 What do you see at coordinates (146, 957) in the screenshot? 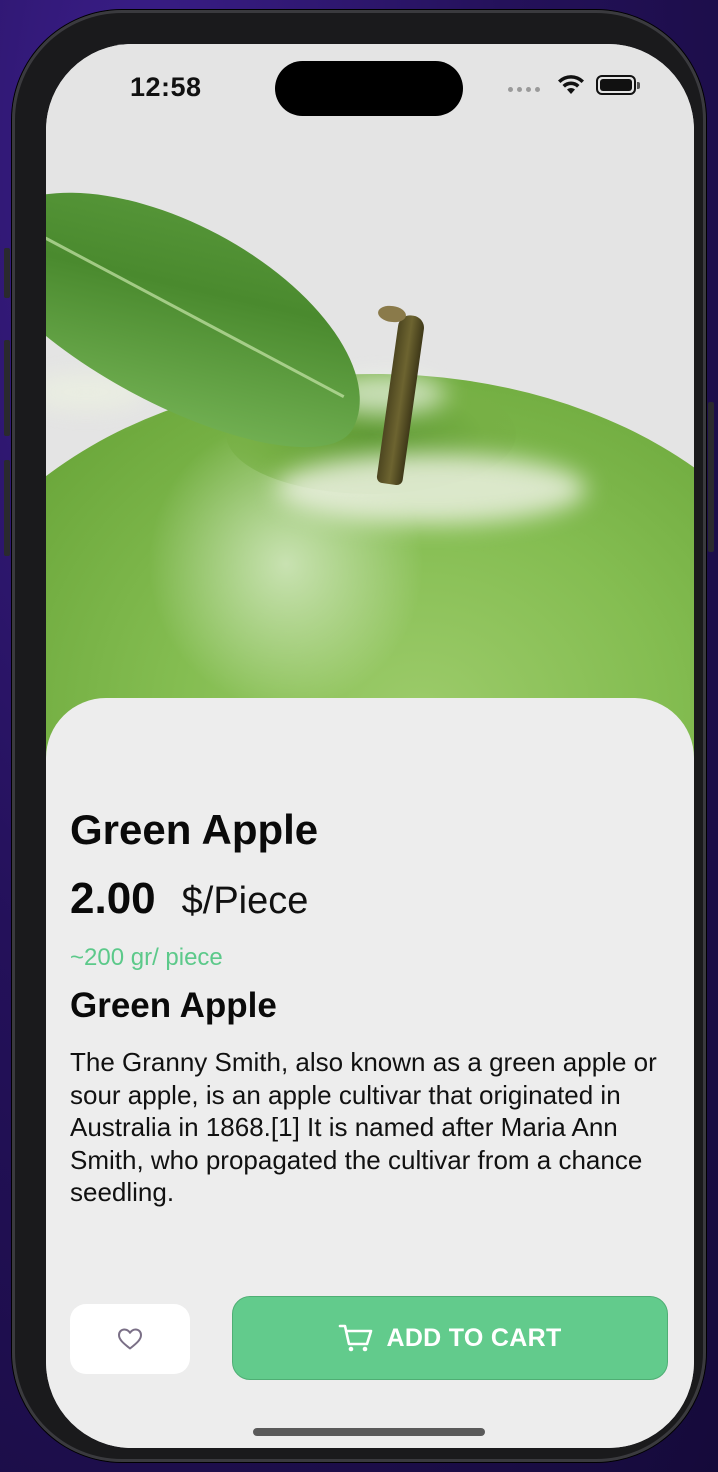
I see `weight-note: ~200 gr/ piece` at bounding box center [146, 957].